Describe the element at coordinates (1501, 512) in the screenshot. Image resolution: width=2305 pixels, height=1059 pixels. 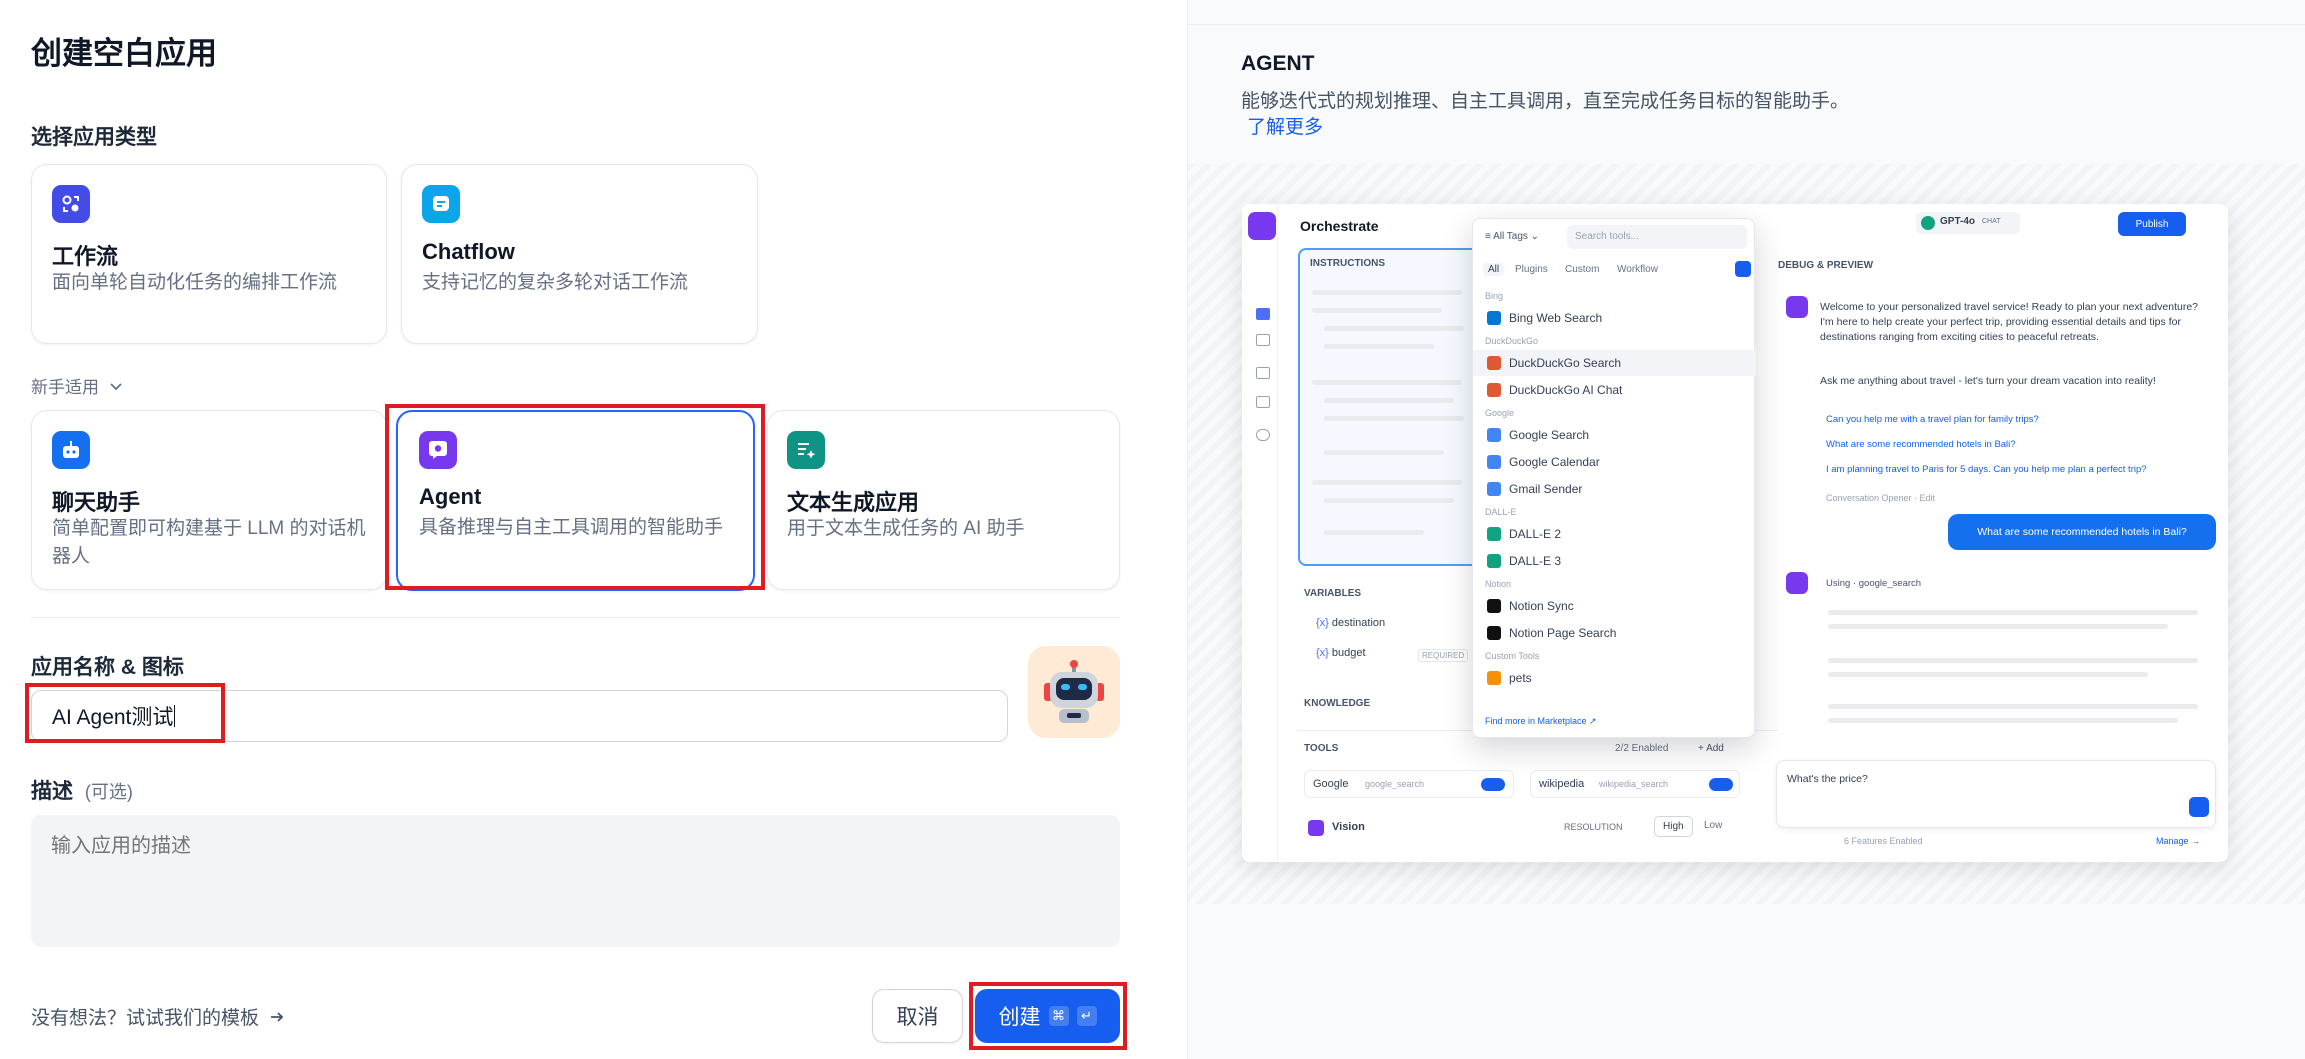
I see `tool-group-label: DALL-E` at that location.